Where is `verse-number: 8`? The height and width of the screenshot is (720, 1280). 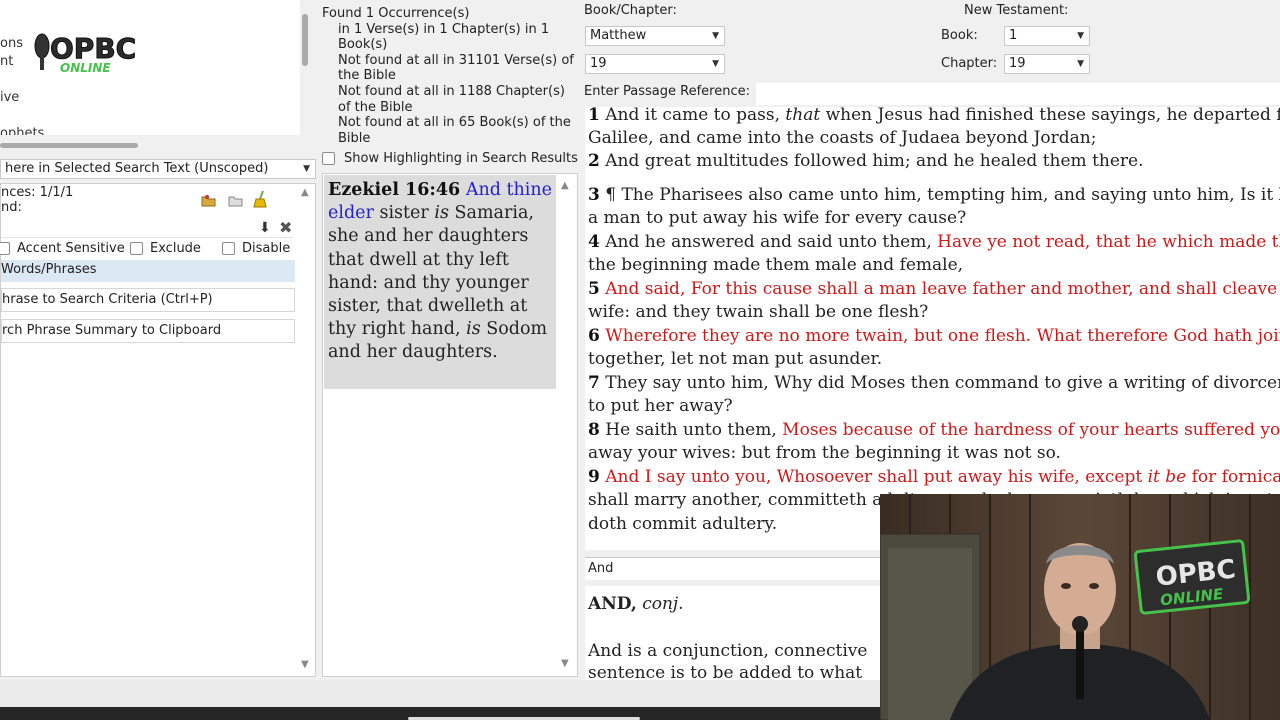
verse-number: 8 is located at coordinates (594, 430).